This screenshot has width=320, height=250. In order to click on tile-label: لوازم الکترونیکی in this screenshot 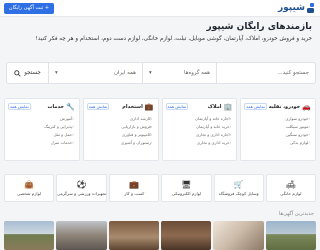, I will do `click(186, 193)`.